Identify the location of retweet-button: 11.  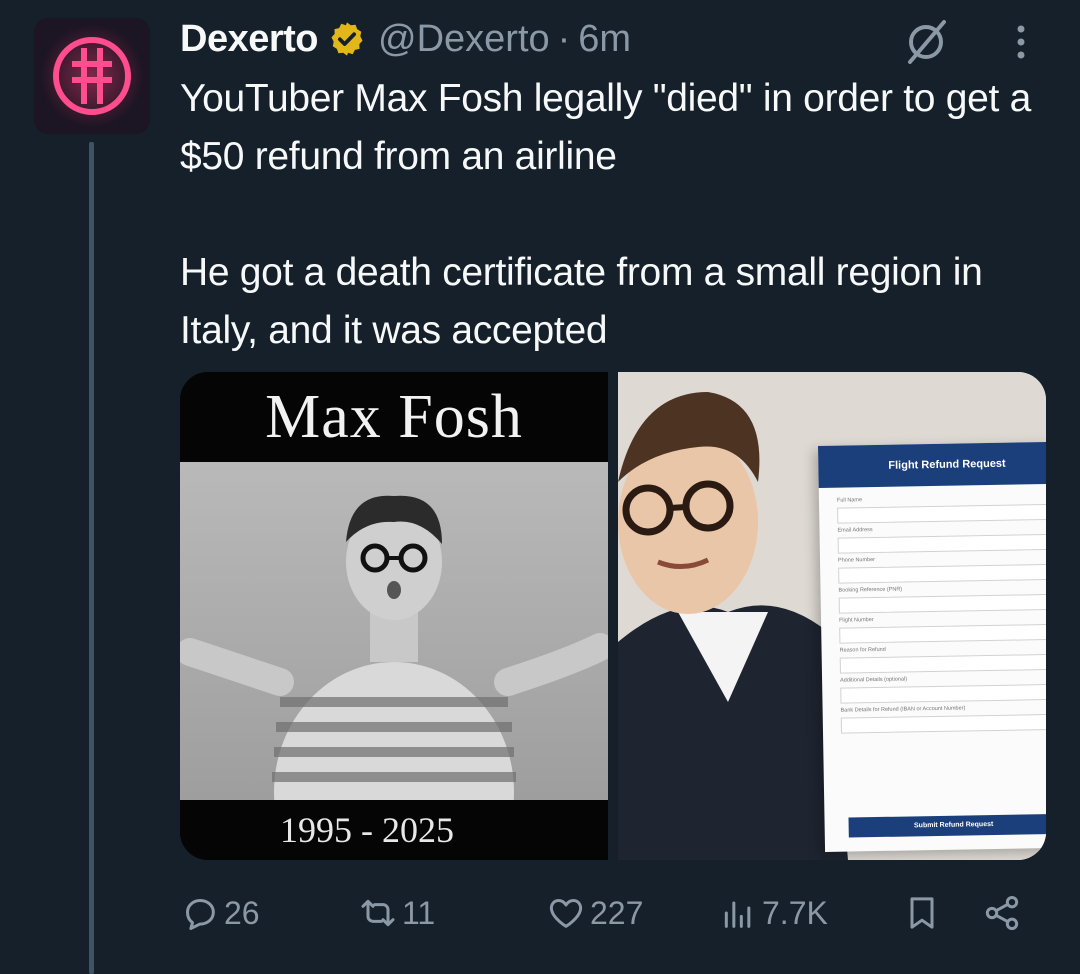
(396, 913).